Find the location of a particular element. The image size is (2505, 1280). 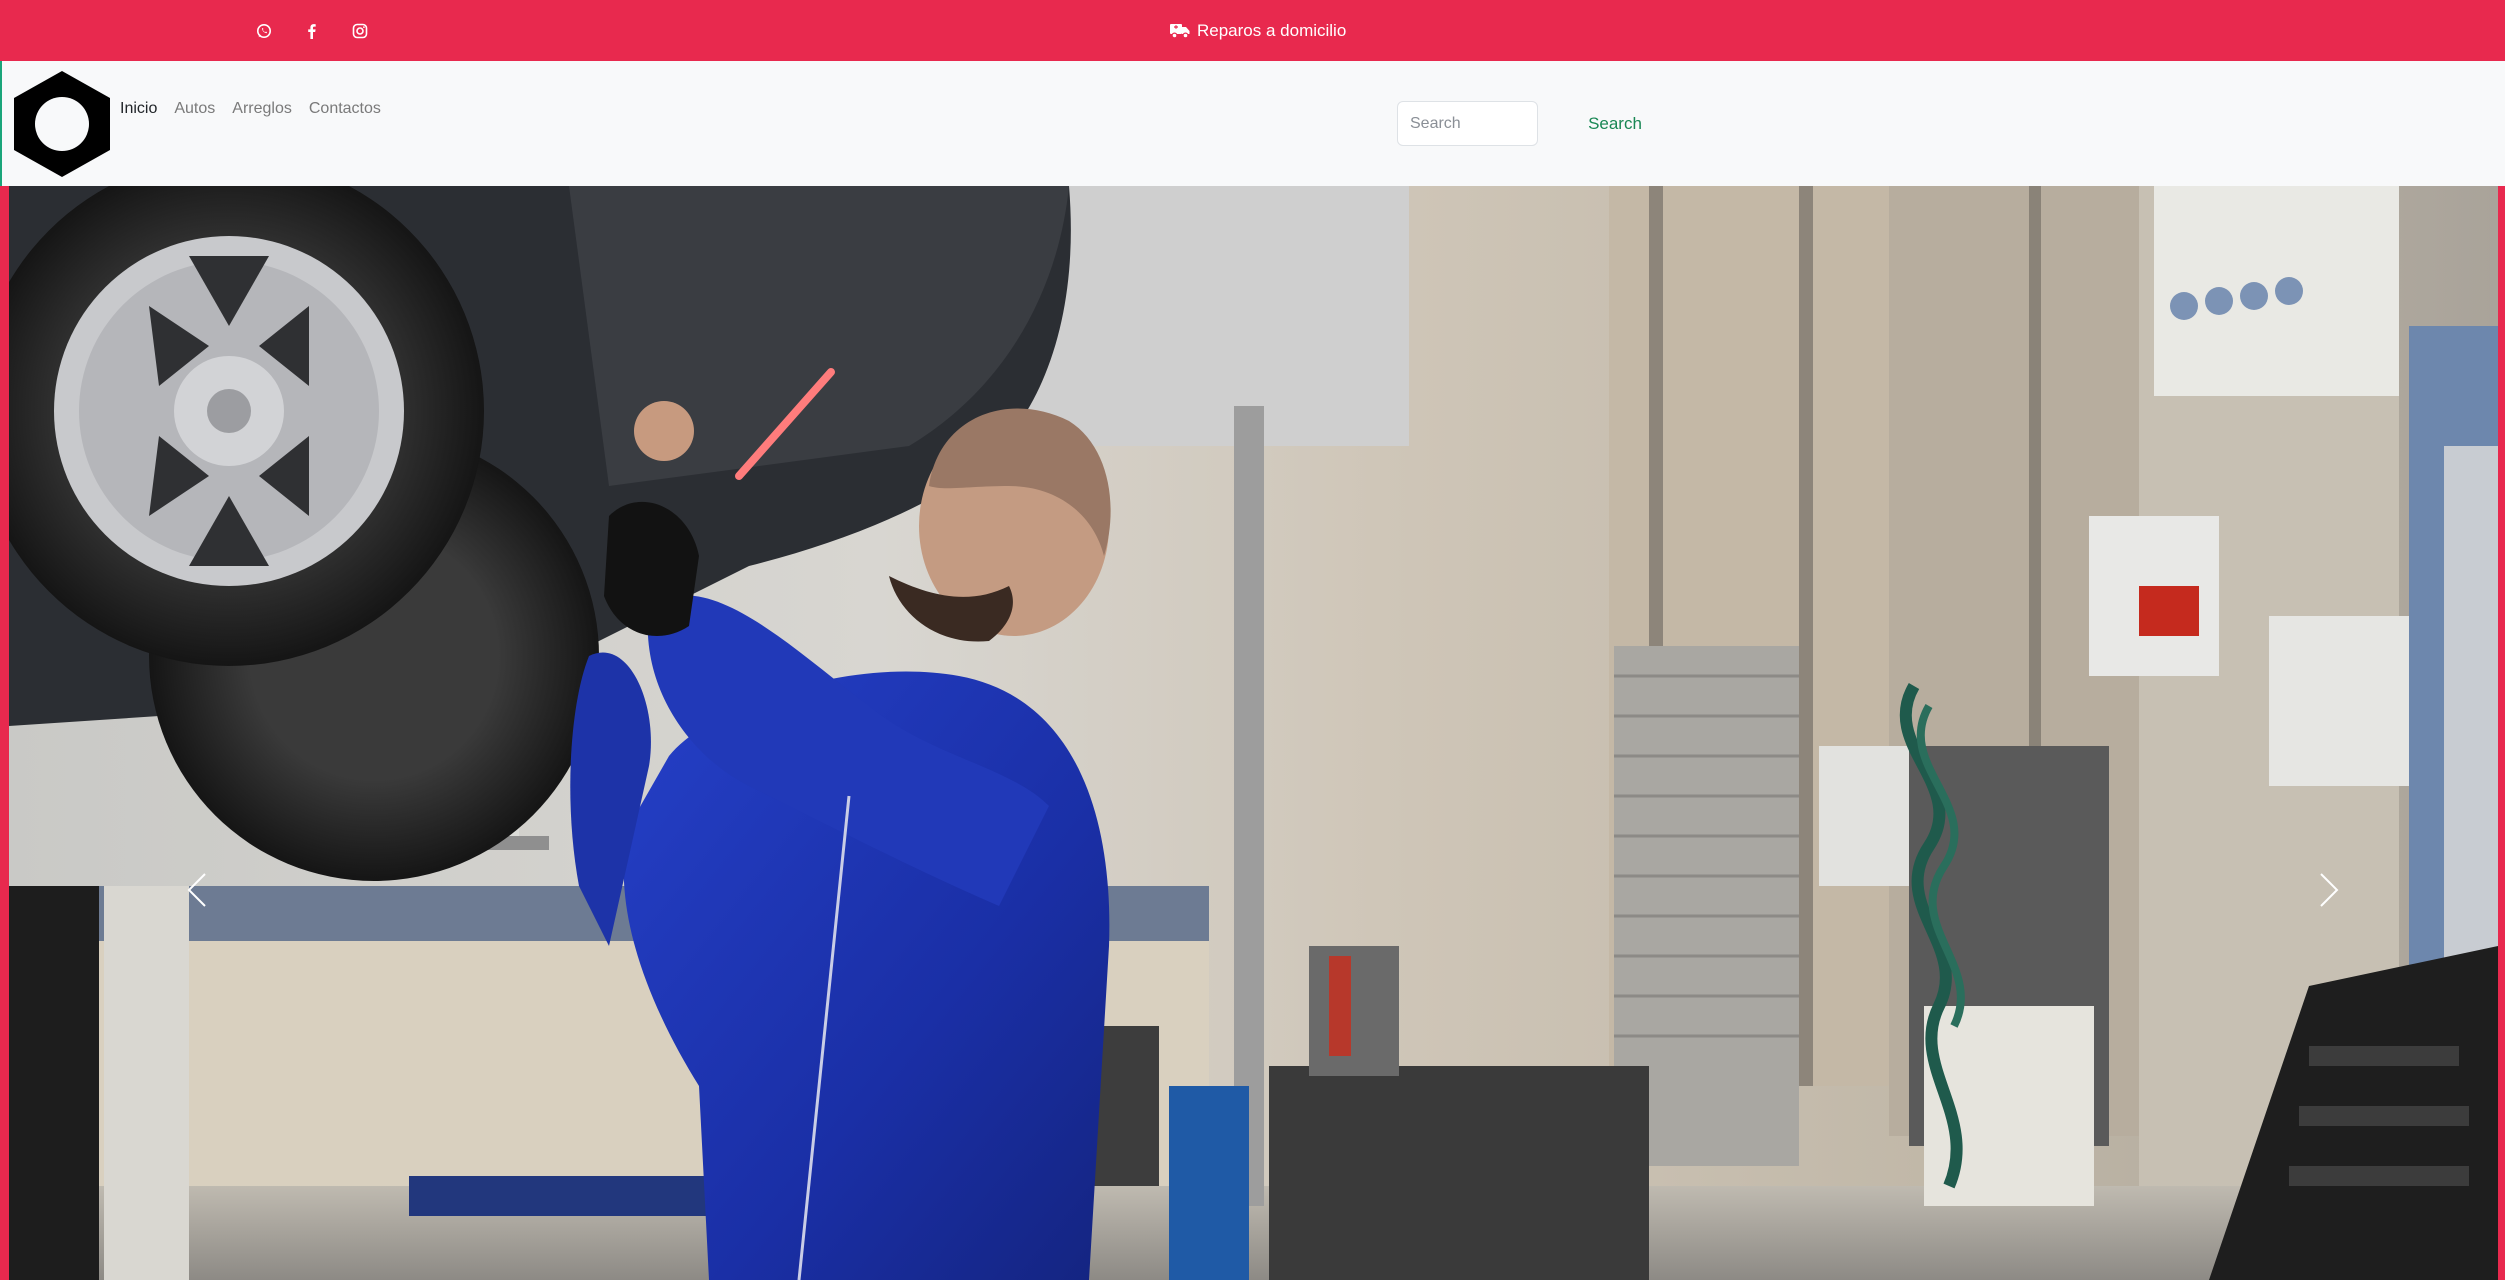

nav-link-contactos: Contactos is located at coordinates (349, 109).